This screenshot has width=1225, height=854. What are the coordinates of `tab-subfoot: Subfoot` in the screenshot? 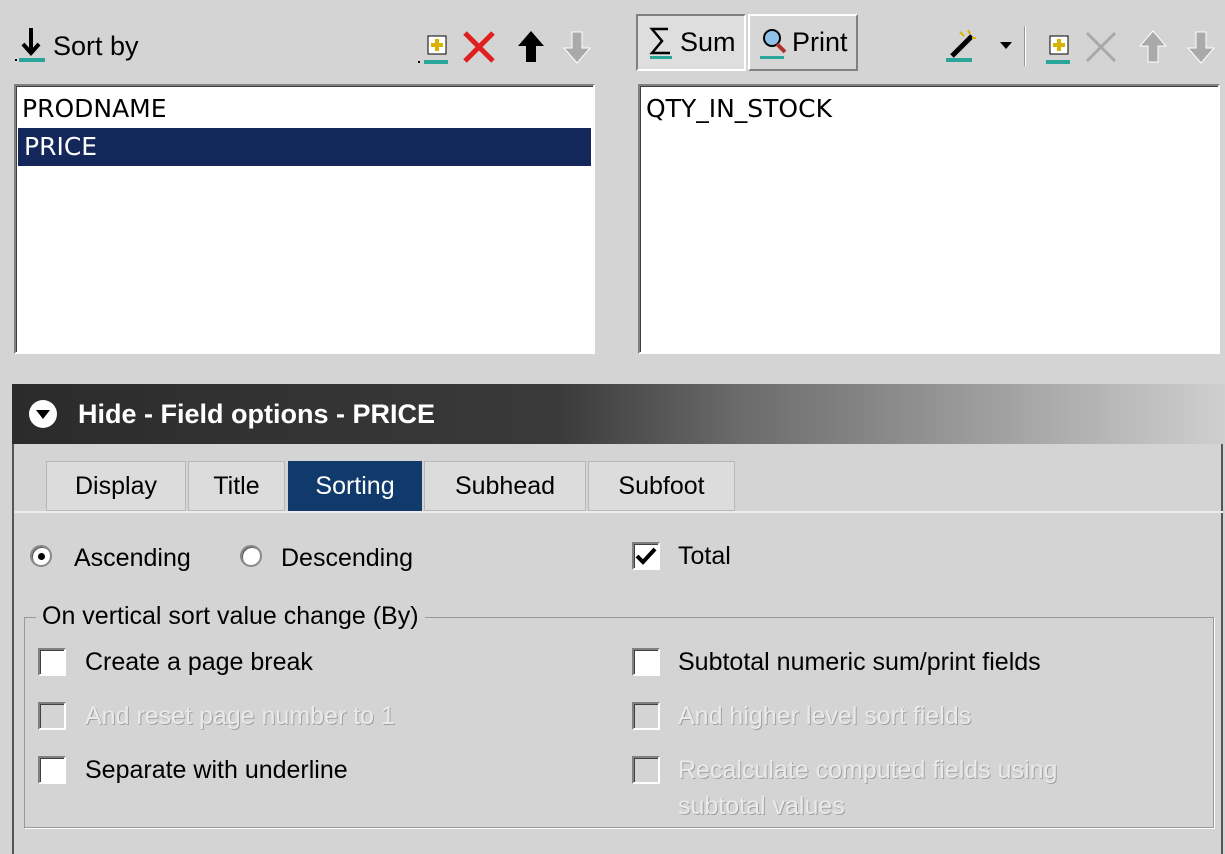 It's located at (661, 486).